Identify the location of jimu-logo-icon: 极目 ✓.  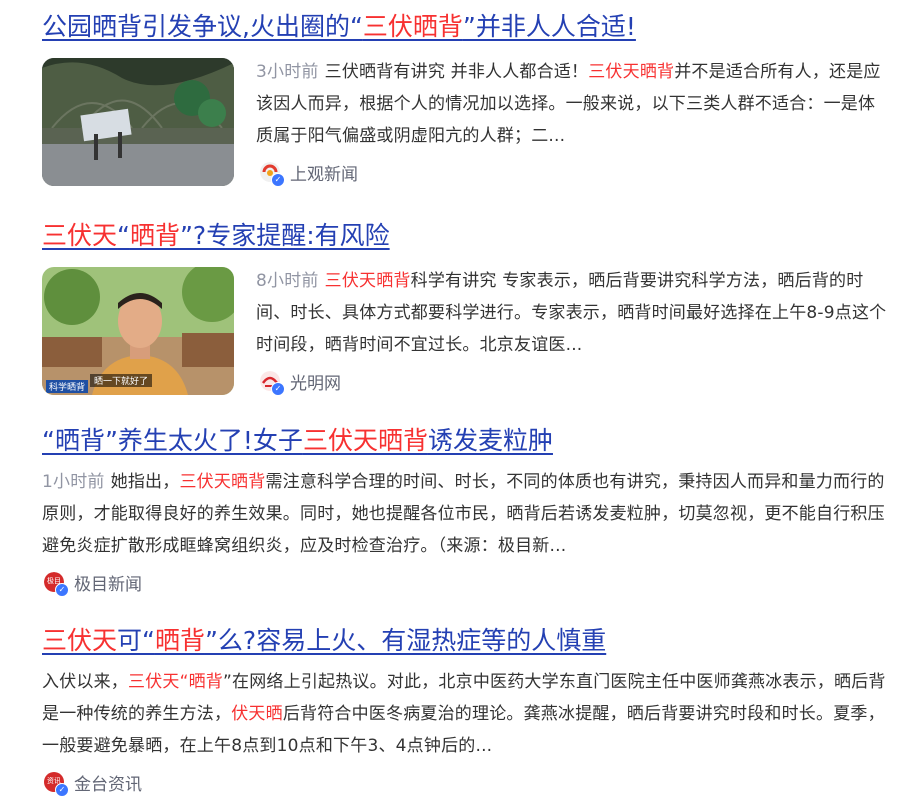
(56, 584).